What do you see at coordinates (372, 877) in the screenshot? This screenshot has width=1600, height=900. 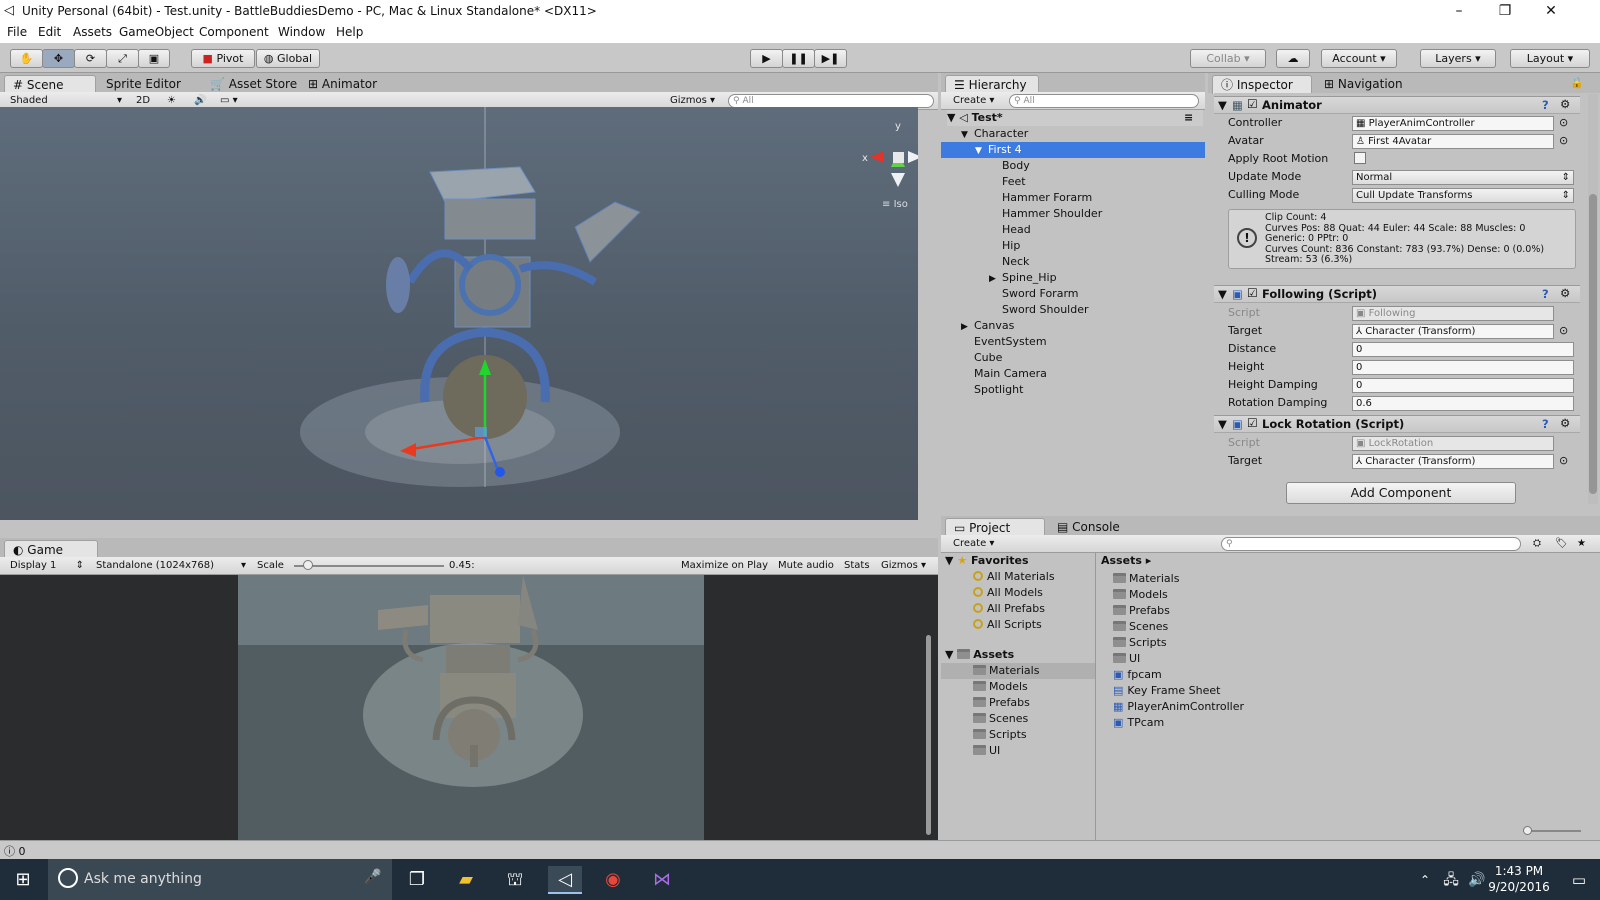 I see `microphone-icon: 🎤` at bounding box center [372, 877].